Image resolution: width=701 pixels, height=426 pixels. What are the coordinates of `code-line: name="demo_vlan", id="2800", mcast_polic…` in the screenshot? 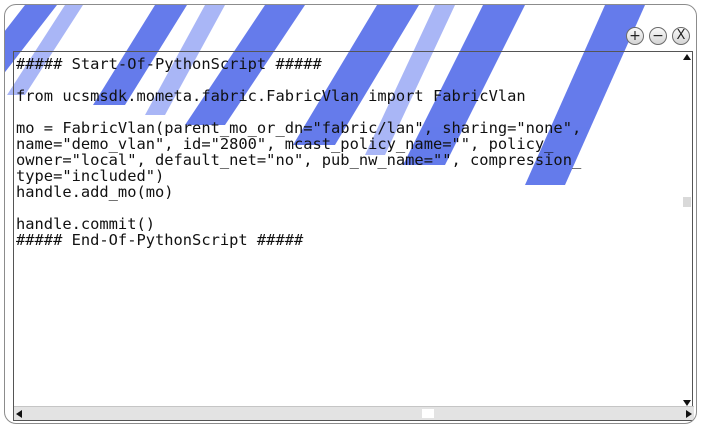 It's located at (285, 144).